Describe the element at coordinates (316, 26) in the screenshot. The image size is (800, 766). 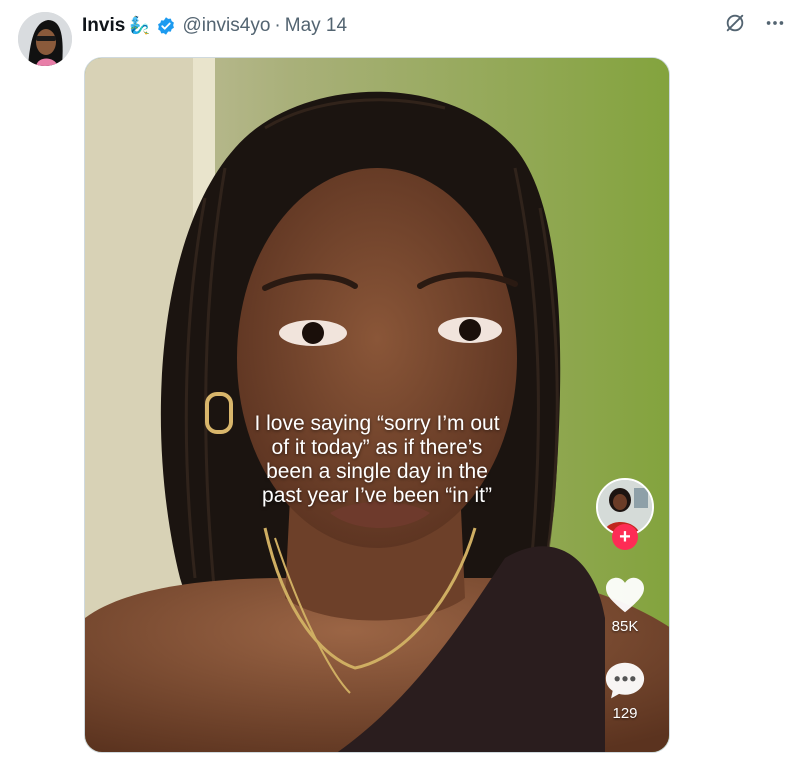
I see `post-date: May 14` at that location.